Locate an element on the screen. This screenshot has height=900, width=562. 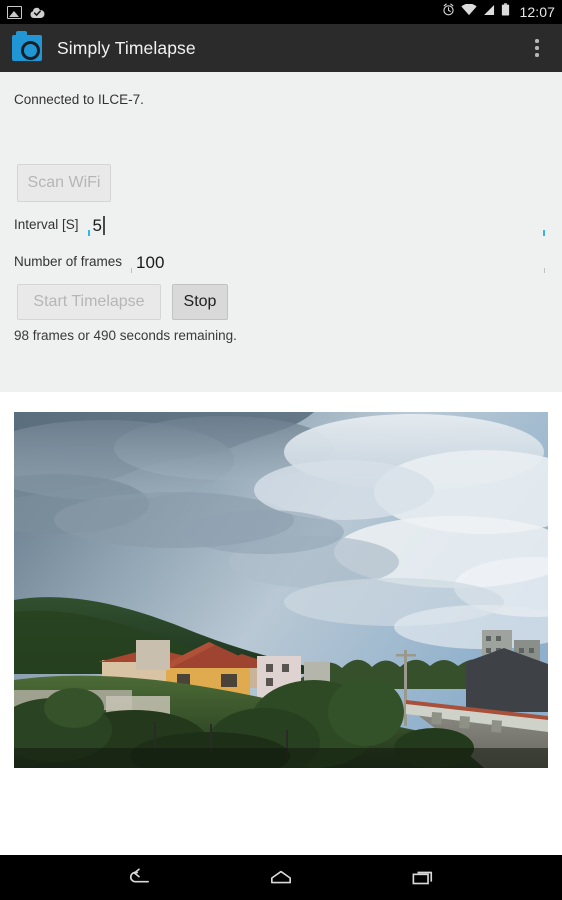
text-cursor is located at coordinates (104, 225).